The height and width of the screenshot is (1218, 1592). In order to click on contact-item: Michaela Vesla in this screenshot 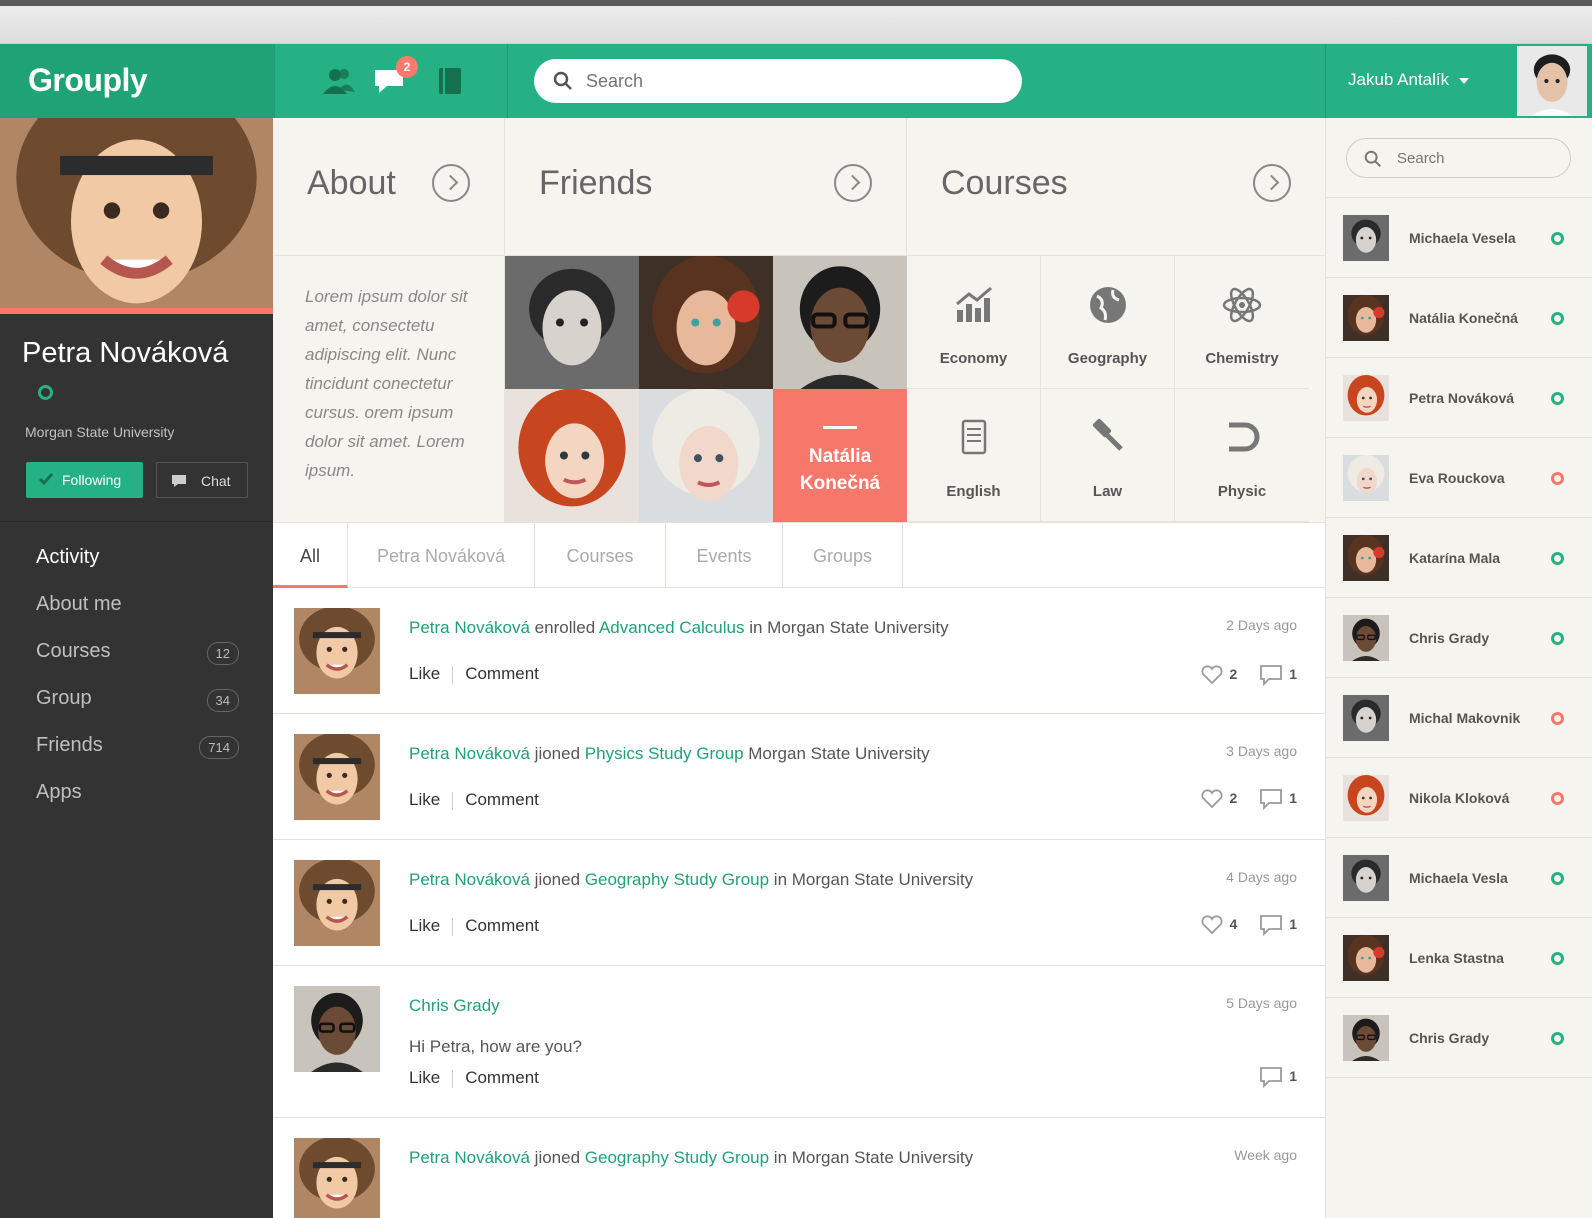, I will do `click(1459, 878)`.